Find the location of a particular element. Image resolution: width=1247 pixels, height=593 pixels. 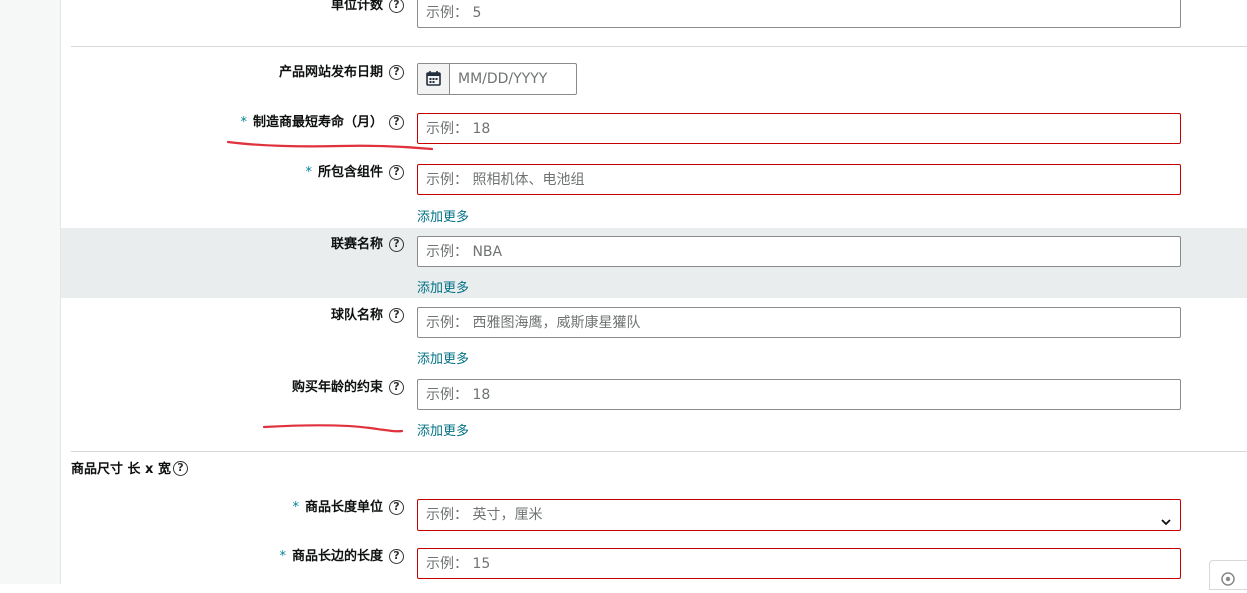

length-unit-placeholder: 示例： 英寸，厘米 is located at coordinates (484, 515).